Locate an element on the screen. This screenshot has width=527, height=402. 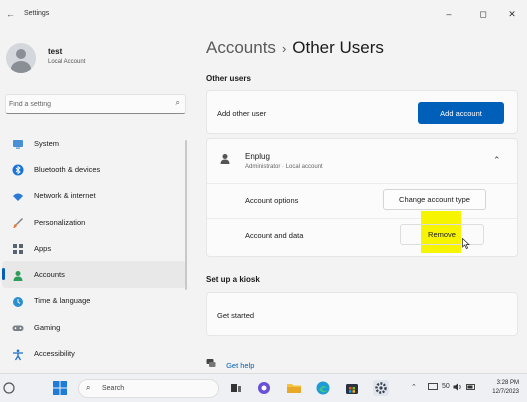
get-help-link: Get help is located at coordinates (230, 364).